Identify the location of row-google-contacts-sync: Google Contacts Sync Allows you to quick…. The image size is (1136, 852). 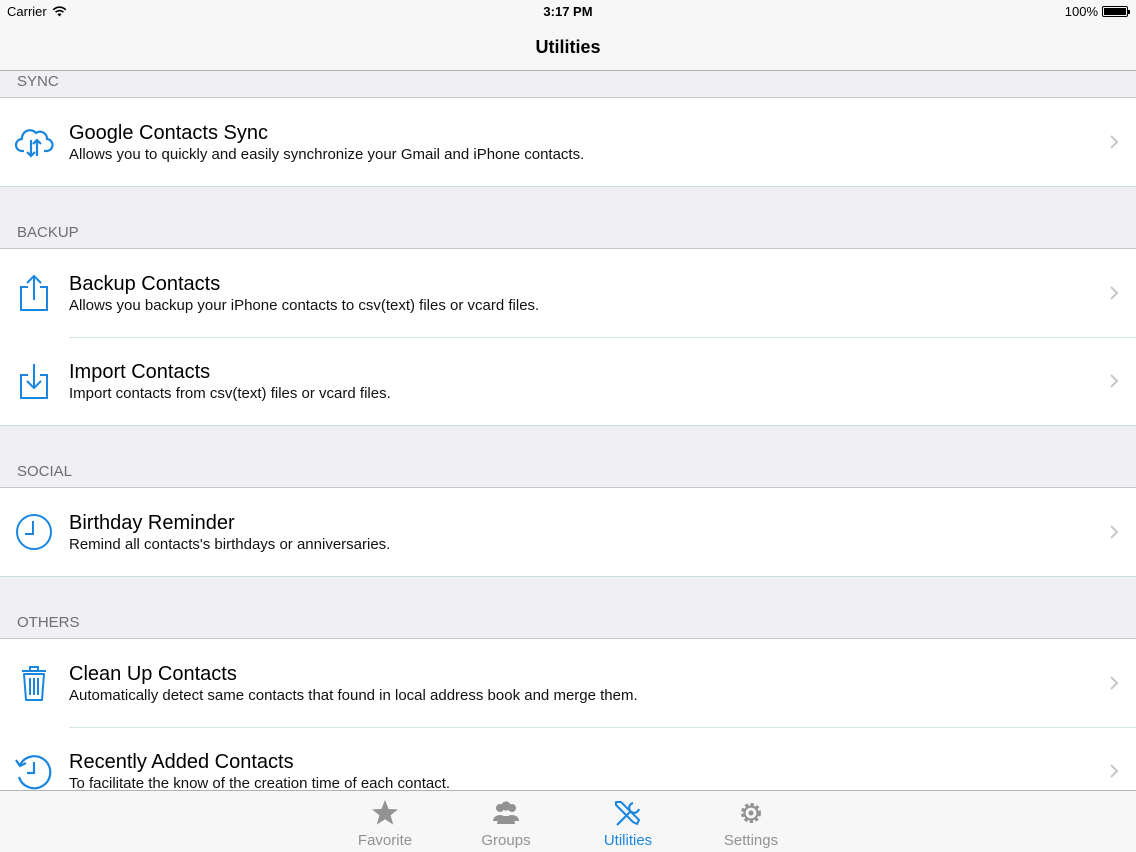
(568, 142).